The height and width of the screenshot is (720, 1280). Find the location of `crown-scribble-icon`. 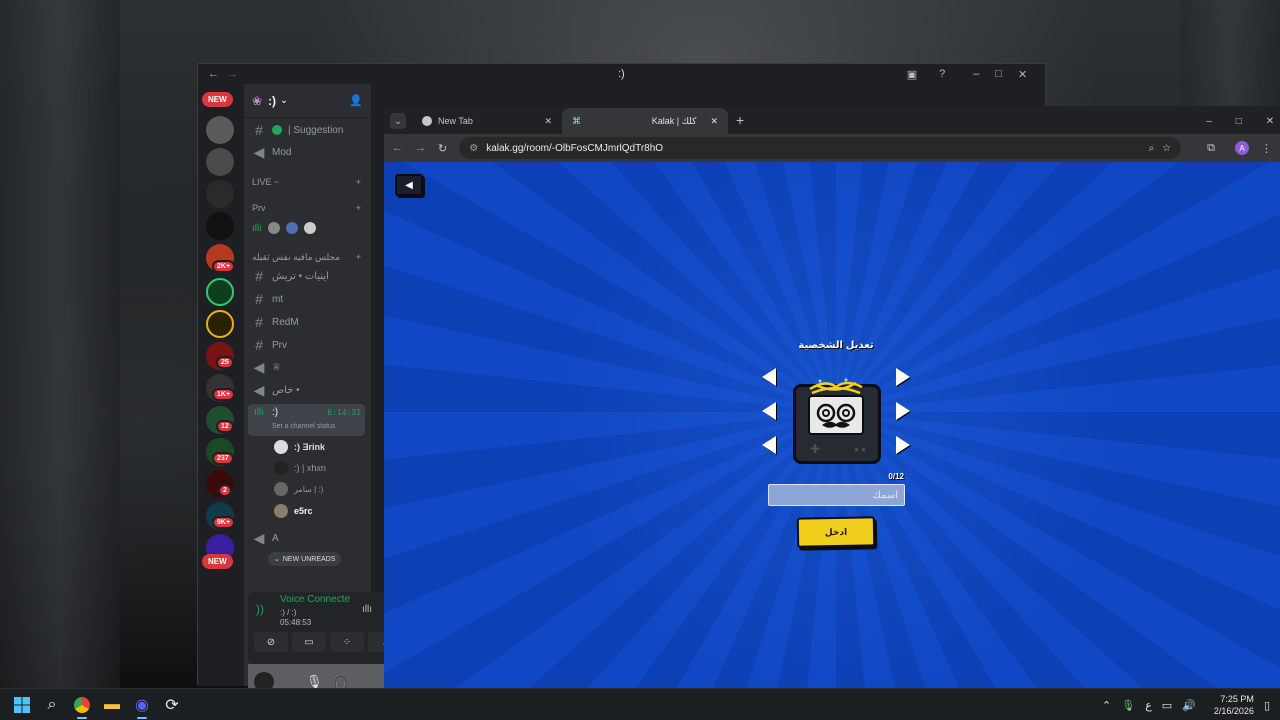

crown-scribble-icon is located at coordinates (836, 386).